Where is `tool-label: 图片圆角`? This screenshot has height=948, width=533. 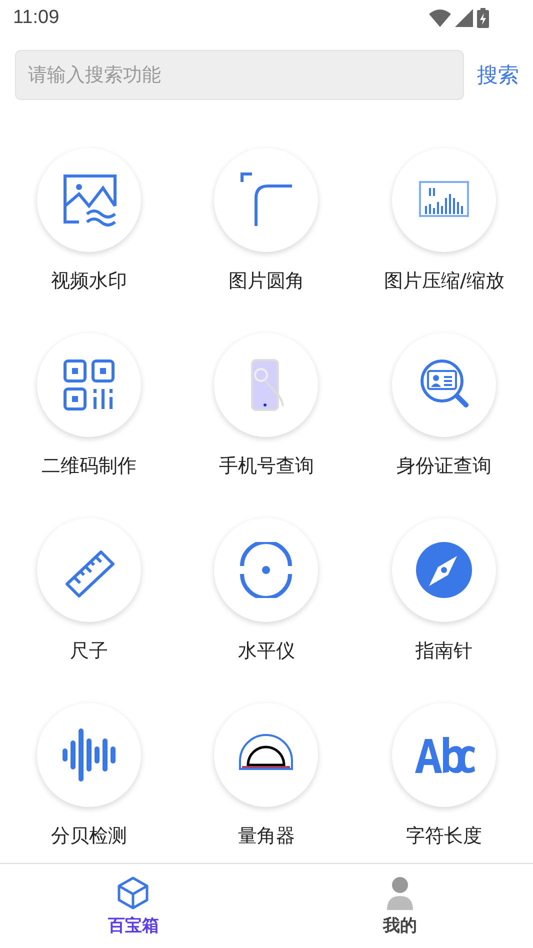 tool-label: 图片圆角 is located at coordinates (266, 281).